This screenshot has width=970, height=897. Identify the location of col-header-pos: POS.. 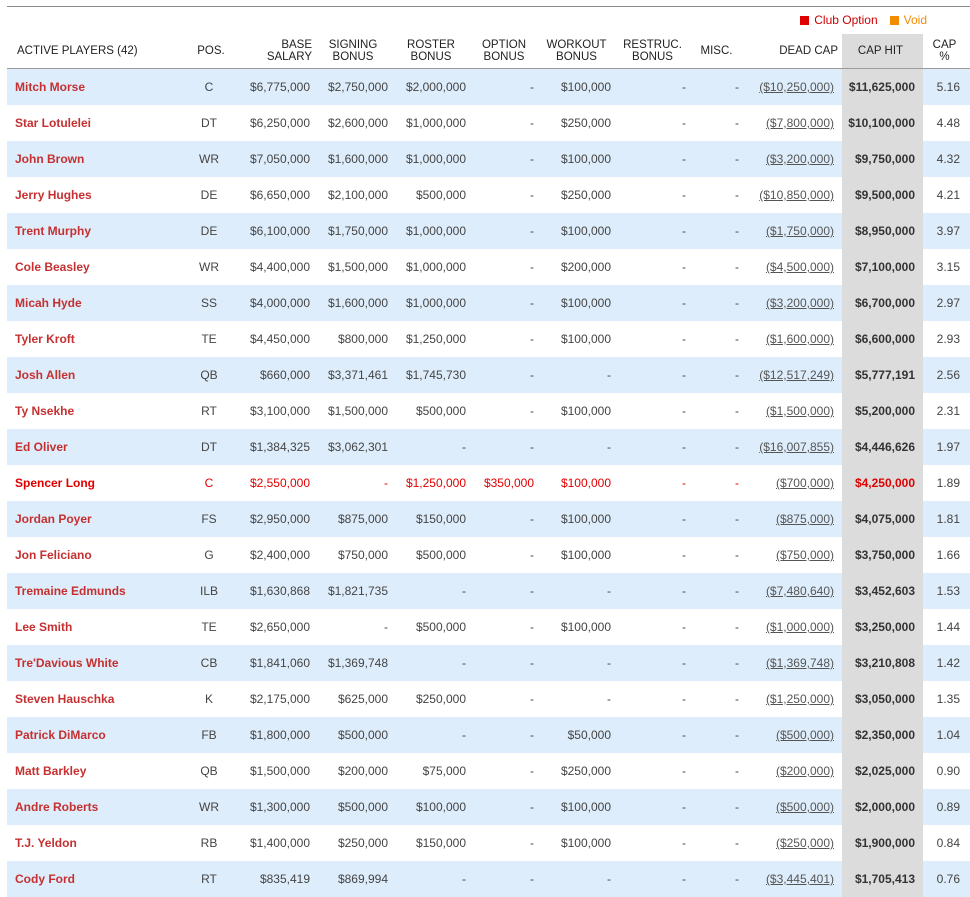
(213, 51).